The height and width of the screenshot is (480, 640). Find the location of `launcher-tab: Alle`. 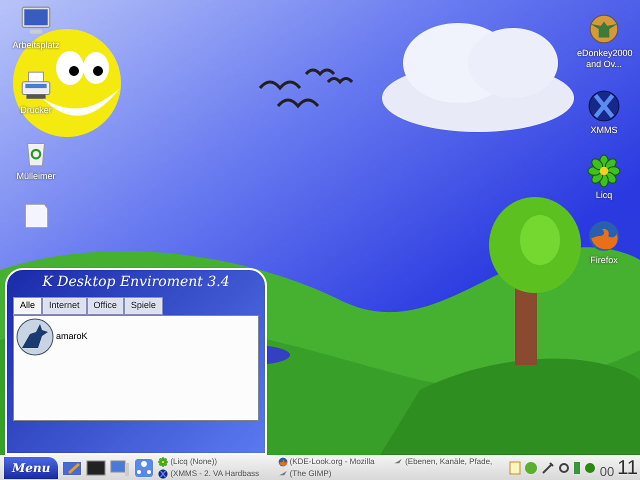

launcher-tab: Alle is located at coordinates (27, 305).